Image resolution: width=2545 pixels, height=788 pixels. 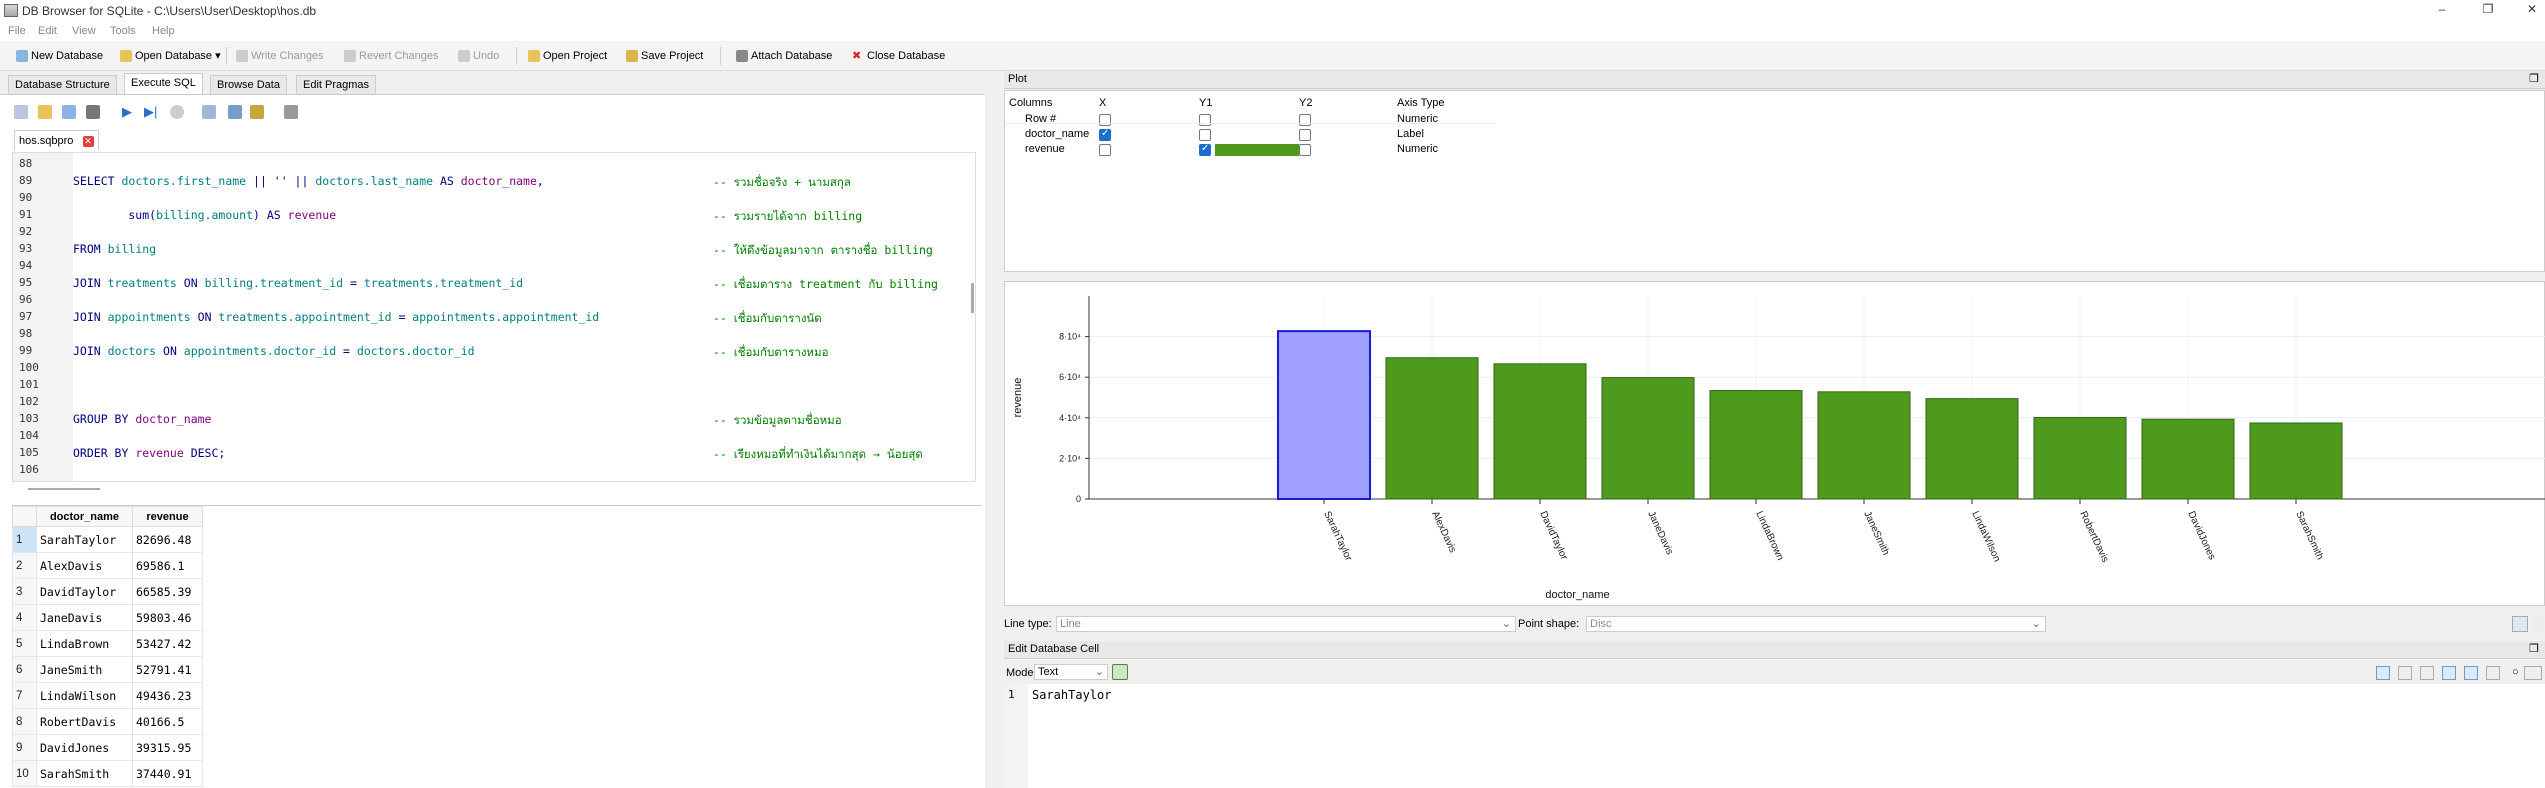 I want to click on cell-doctor-name: DavidJones, so click(x=84, y=747).